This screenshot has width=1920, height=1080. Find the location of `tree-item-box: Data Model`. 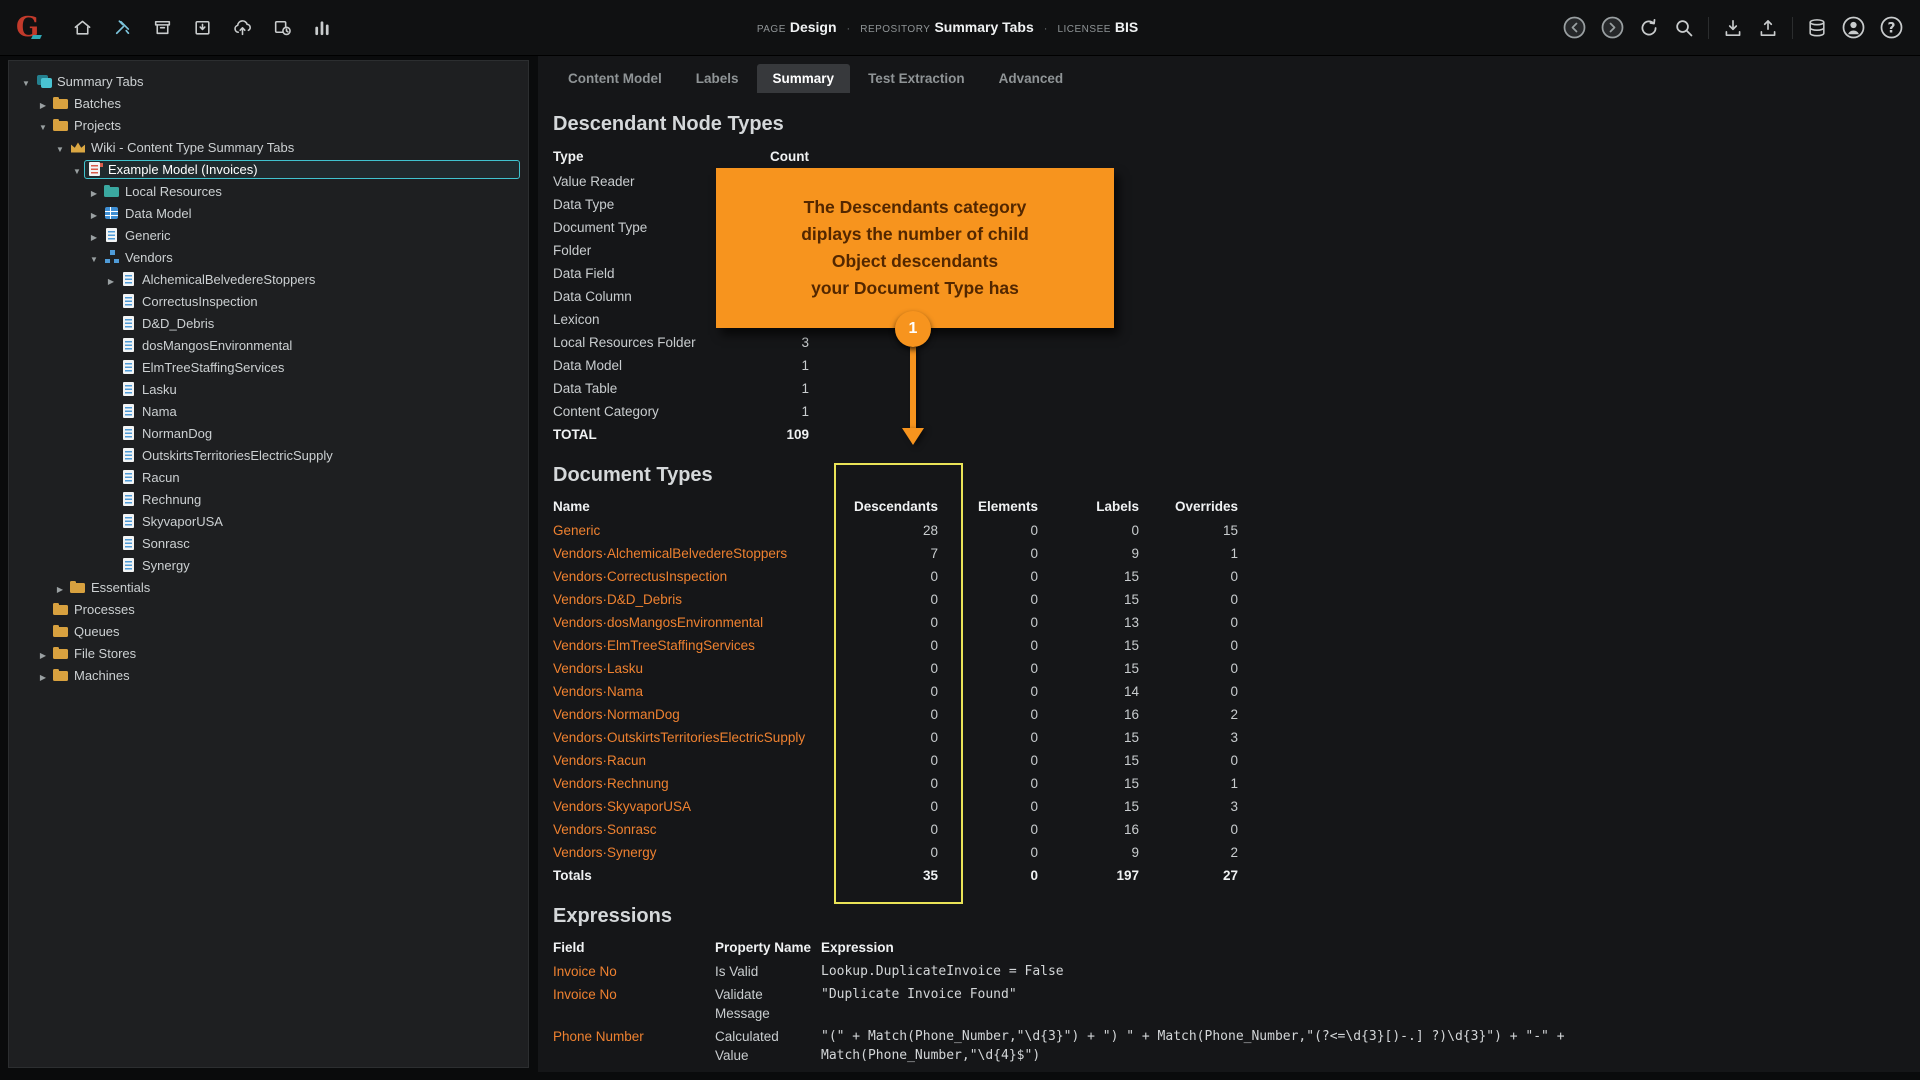

tree-item-box: Data Model is located at coordinates (310, 213).